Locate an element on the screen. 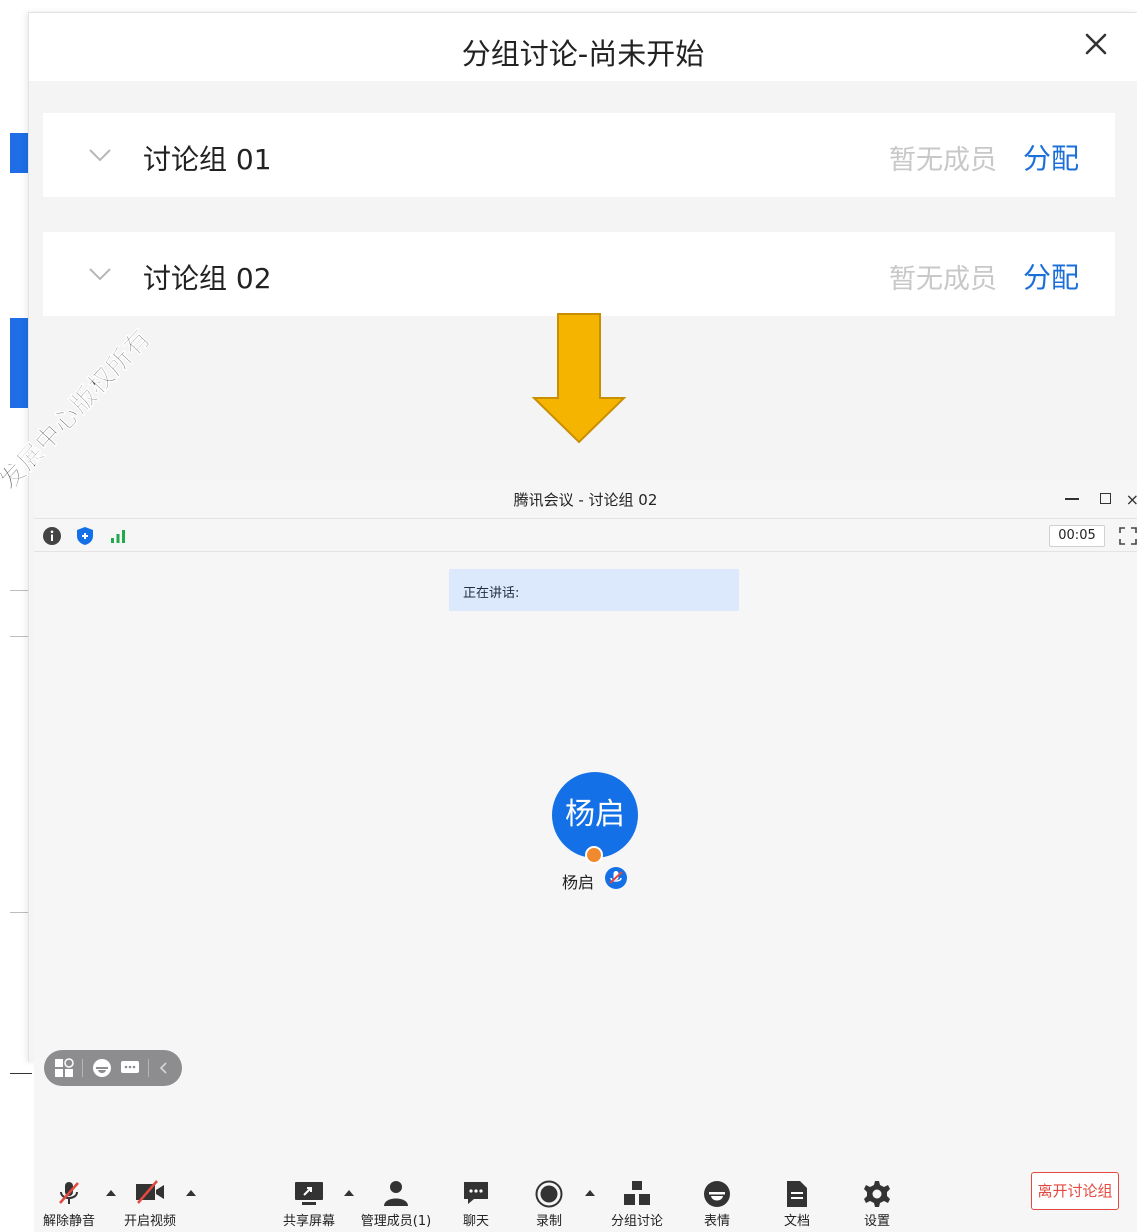 This screenshot has width=1137, height=1232. record-icon is located at coordinates (549, 1194).